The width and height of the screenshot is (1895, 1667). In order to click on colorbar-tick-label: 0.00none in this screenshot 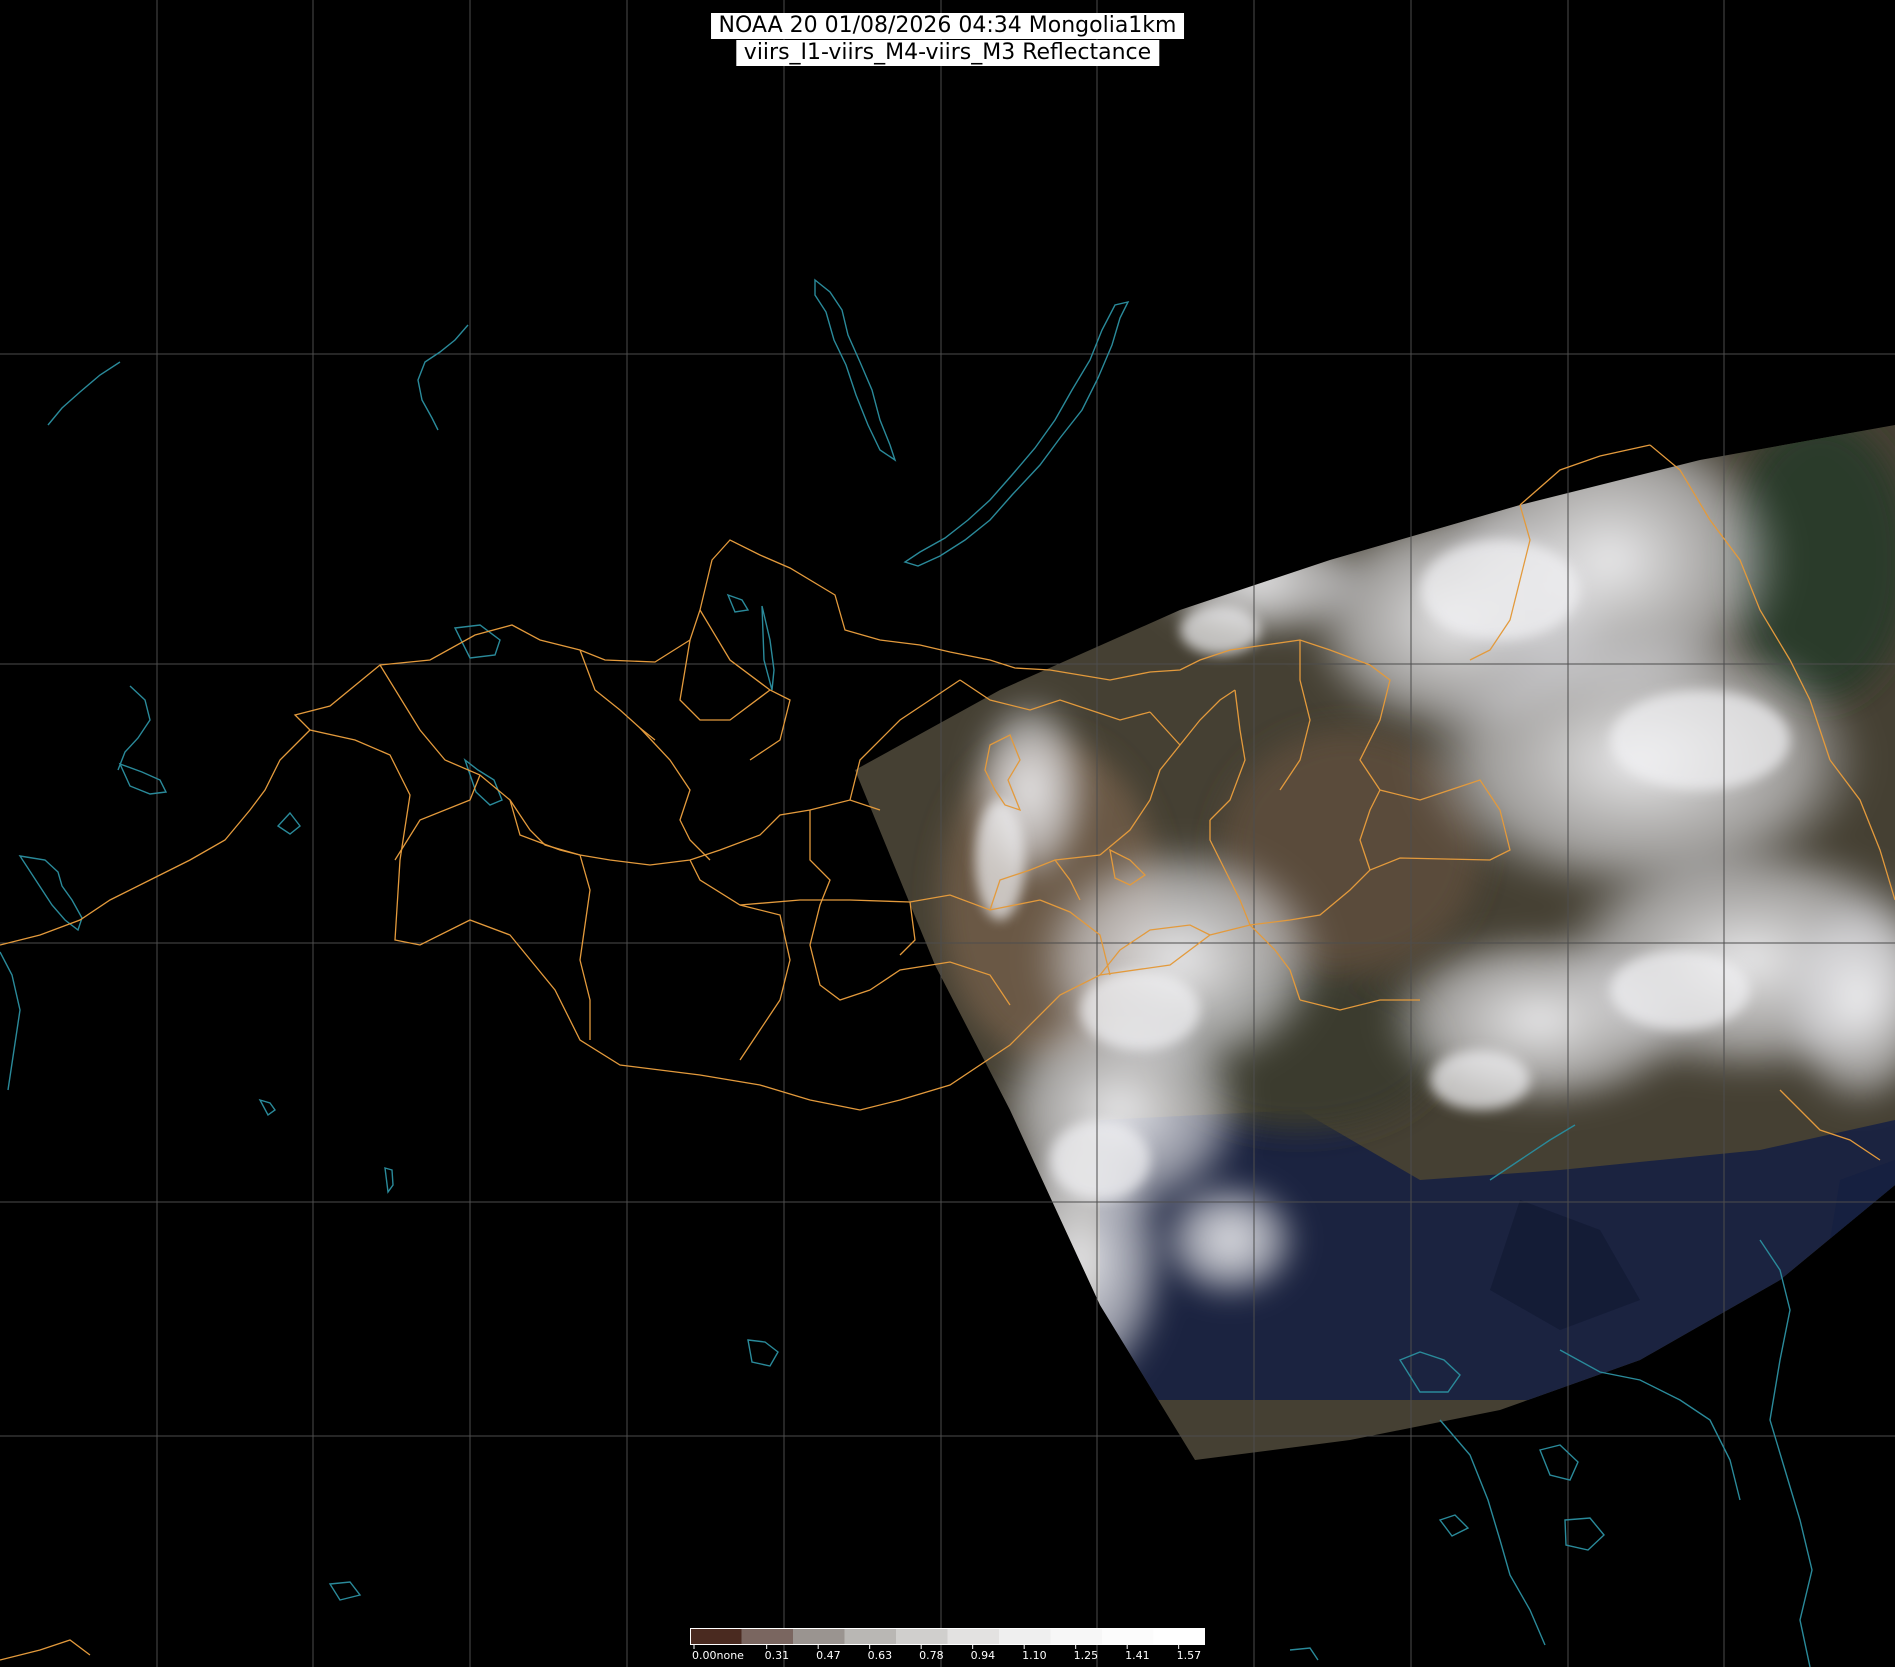, I will do `click(718, 1655)`.